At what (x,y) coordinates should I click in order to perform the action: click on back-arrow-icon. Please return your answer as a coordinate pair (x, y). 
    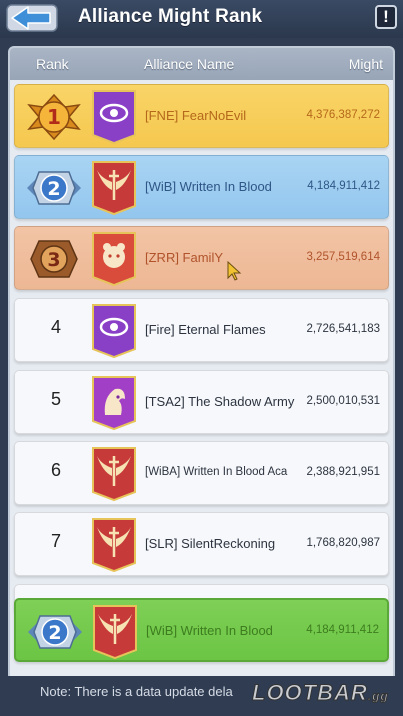
    Looking at the image, I should click on (32, 18).